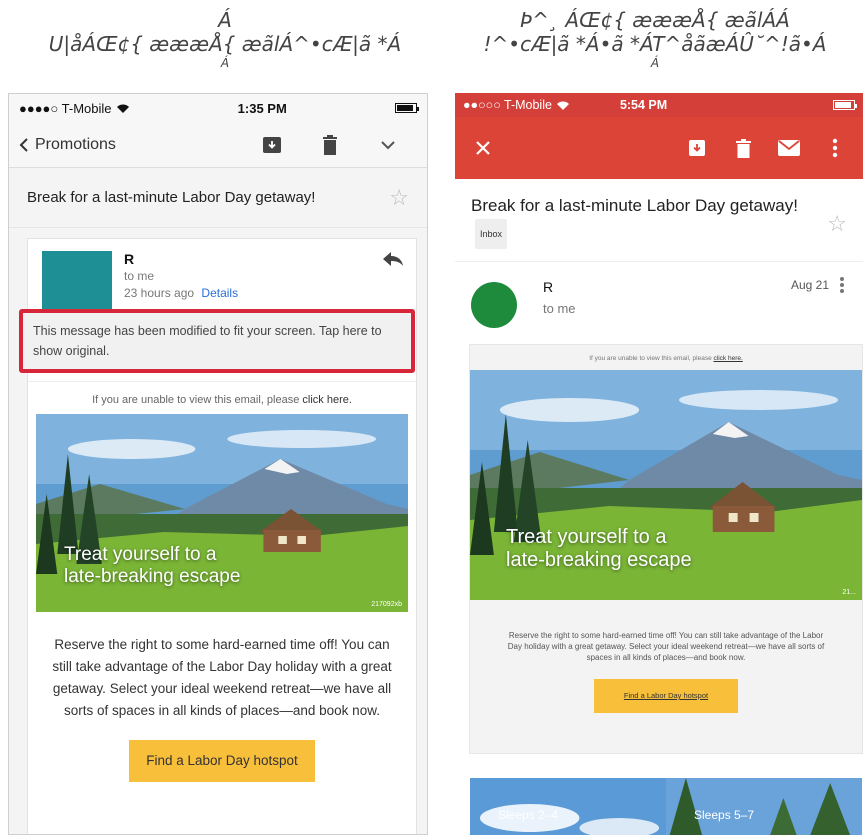 The width and height of the screenshot is (863, 837). I want to click on sky-clouds-image, so click(568, 806).